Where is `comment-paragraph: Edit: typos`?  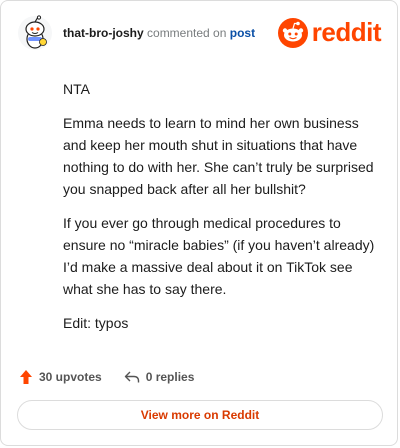
comment-paragraph: Edit: typos is located at coordinates (96, 323).